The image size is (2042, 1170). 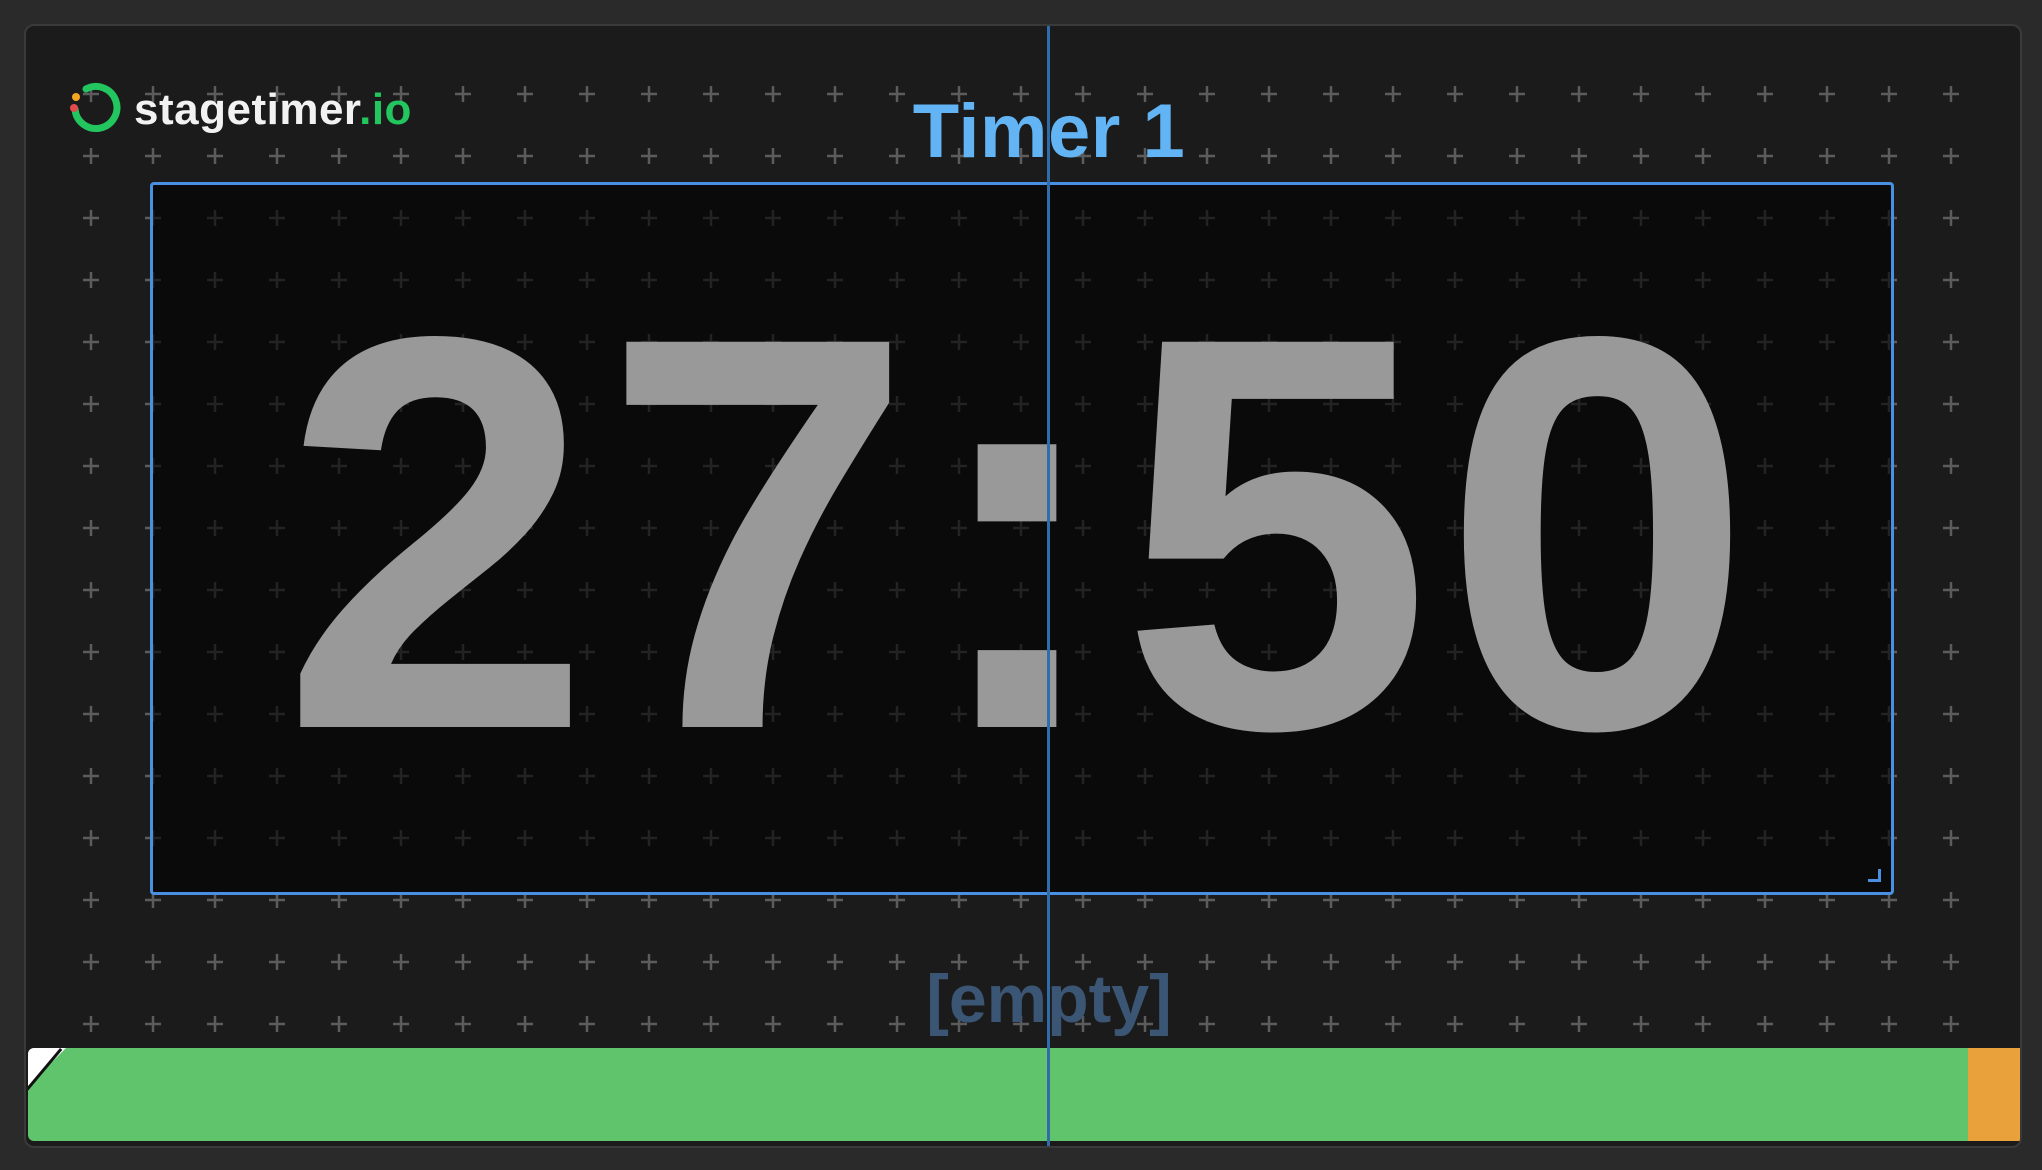 What do you see at coordinates (1993, 1094) in the screenshot?
I see `progress-warning-zone` at bounding box center [1993, 1094].